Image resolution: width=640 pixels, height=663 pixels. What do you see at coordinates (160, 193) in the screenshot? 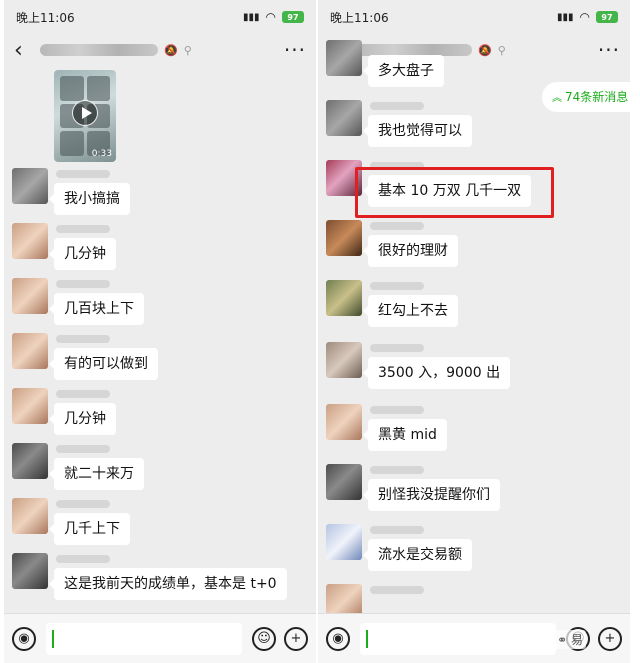
I see `list-item: 我小搞搞` at bounding box center [160, 193].